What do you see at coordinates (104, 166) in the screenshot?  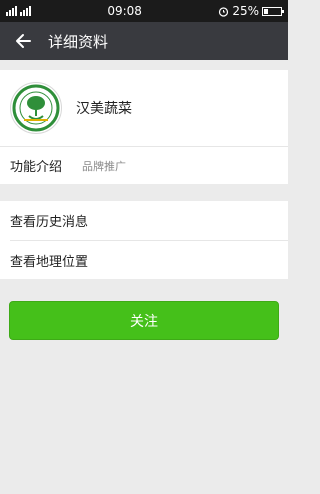 I see `intro-value: 品牌推广` at bounding box center [104, 166].